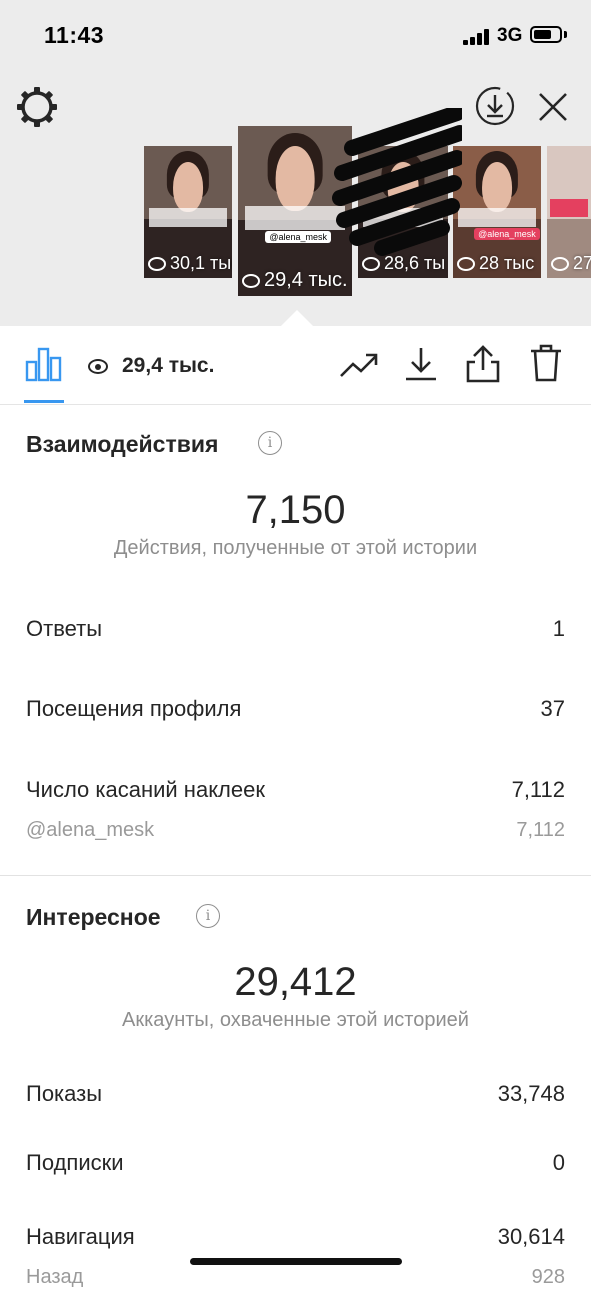 The image size is (591, 1289). What do you see at coordinates (90, 830) in the screenshot?
I see `metric-sublabel: @alena_mesk` at bounding box center [90, 830].